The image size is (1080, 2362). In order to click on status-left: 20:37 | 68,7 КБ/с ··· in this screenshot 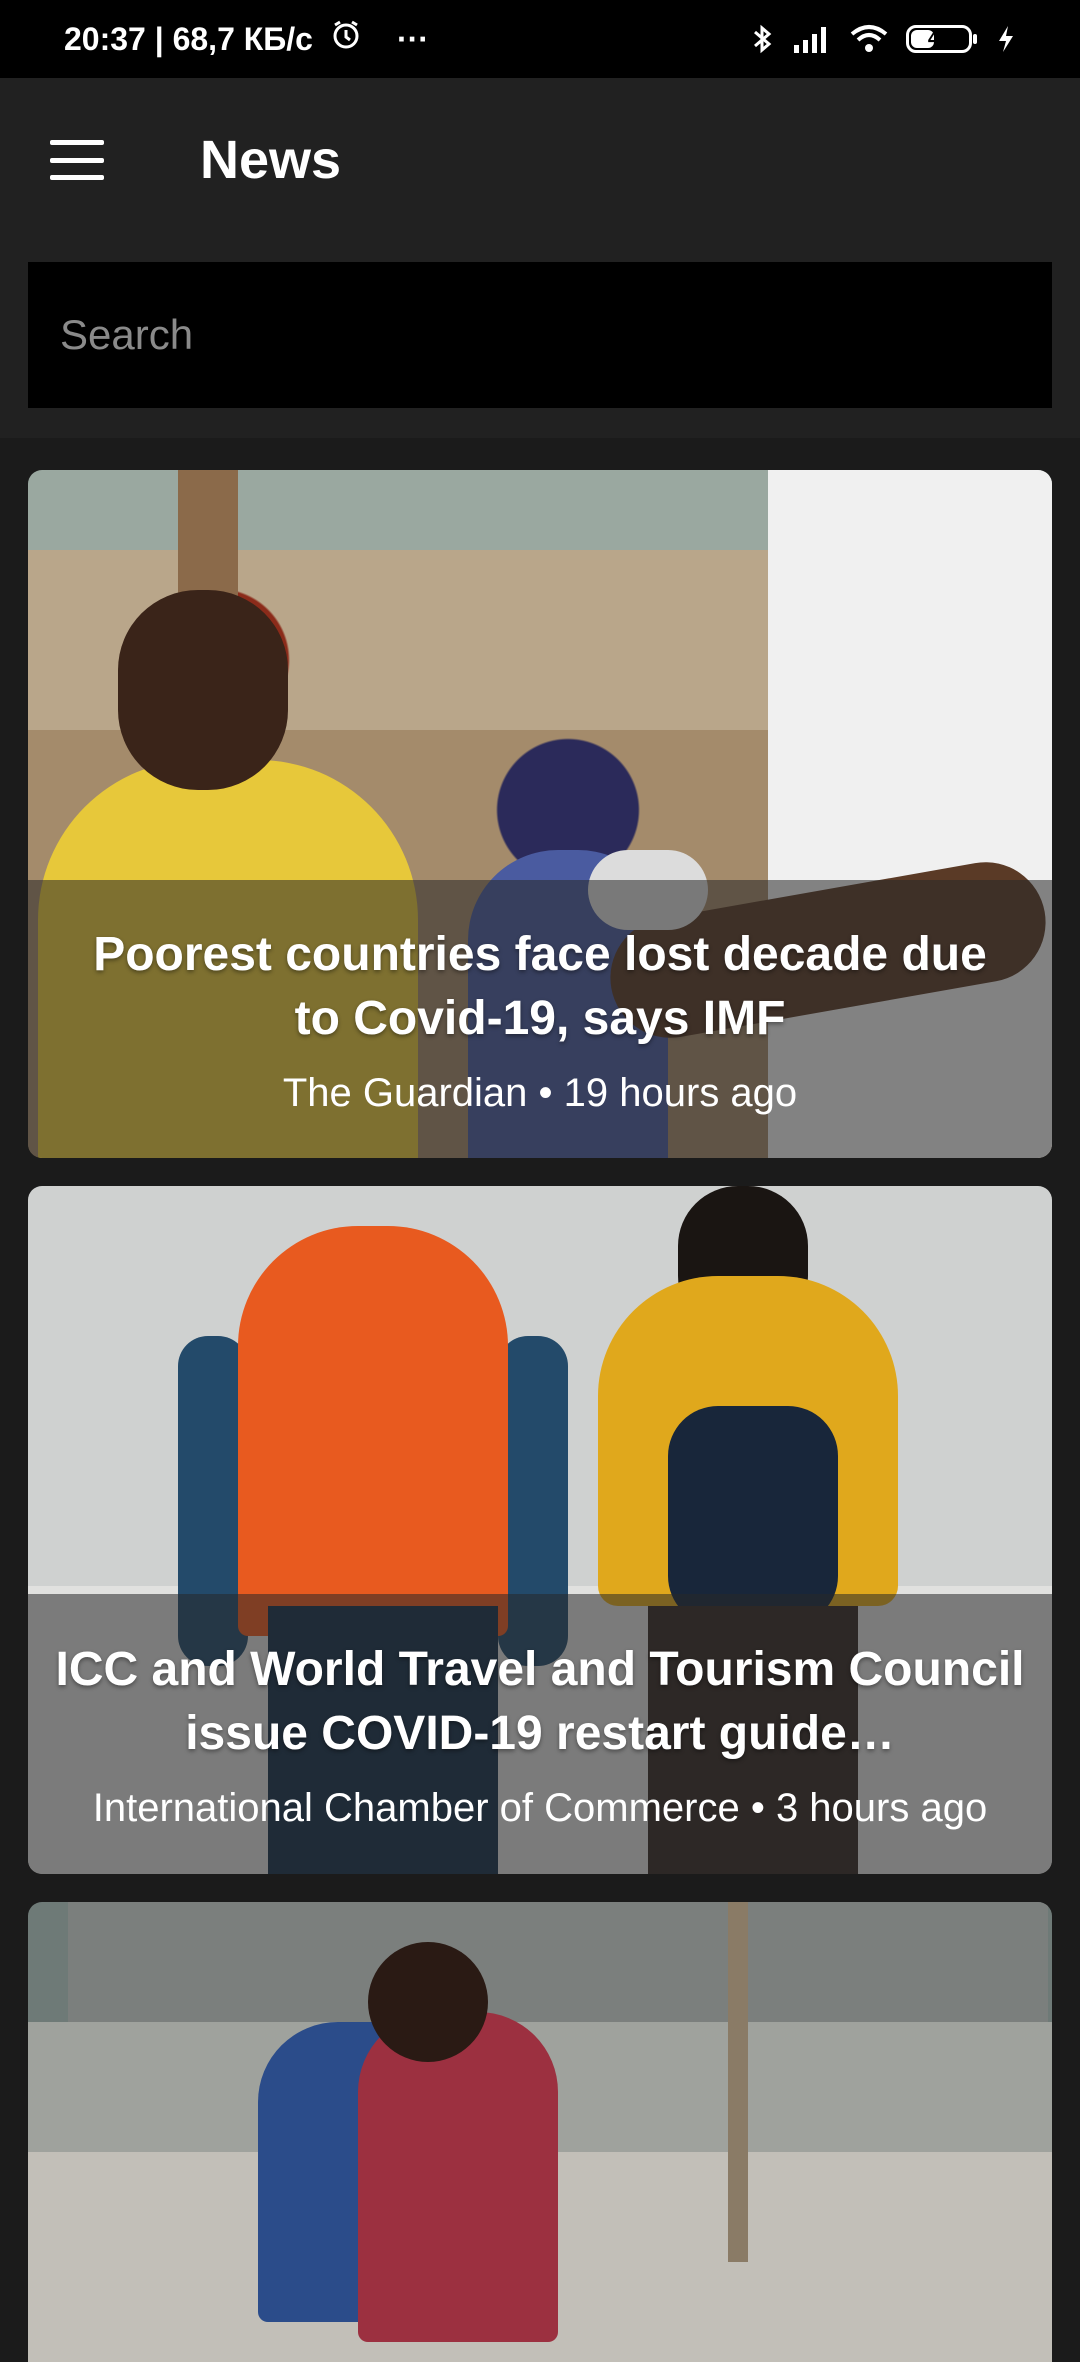, I will do `click(246, 39)`.